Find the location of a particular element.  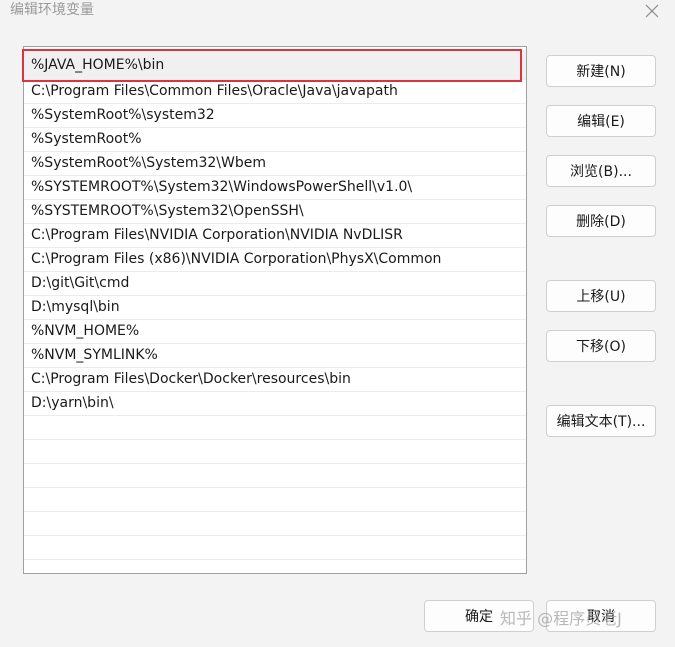

dialog-title: 编辑环境变量 is located at coordinates (52, 10).